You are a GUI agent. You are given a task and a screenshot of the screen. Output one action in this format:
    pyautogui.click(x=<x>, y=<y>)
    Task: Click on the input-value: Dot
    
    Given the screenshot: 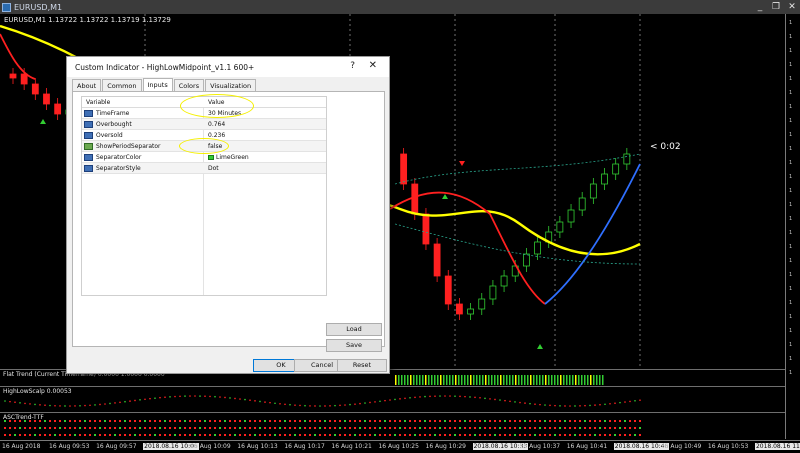 What is the action you would take?
    pyautogui.click(x=213, y=168)
    